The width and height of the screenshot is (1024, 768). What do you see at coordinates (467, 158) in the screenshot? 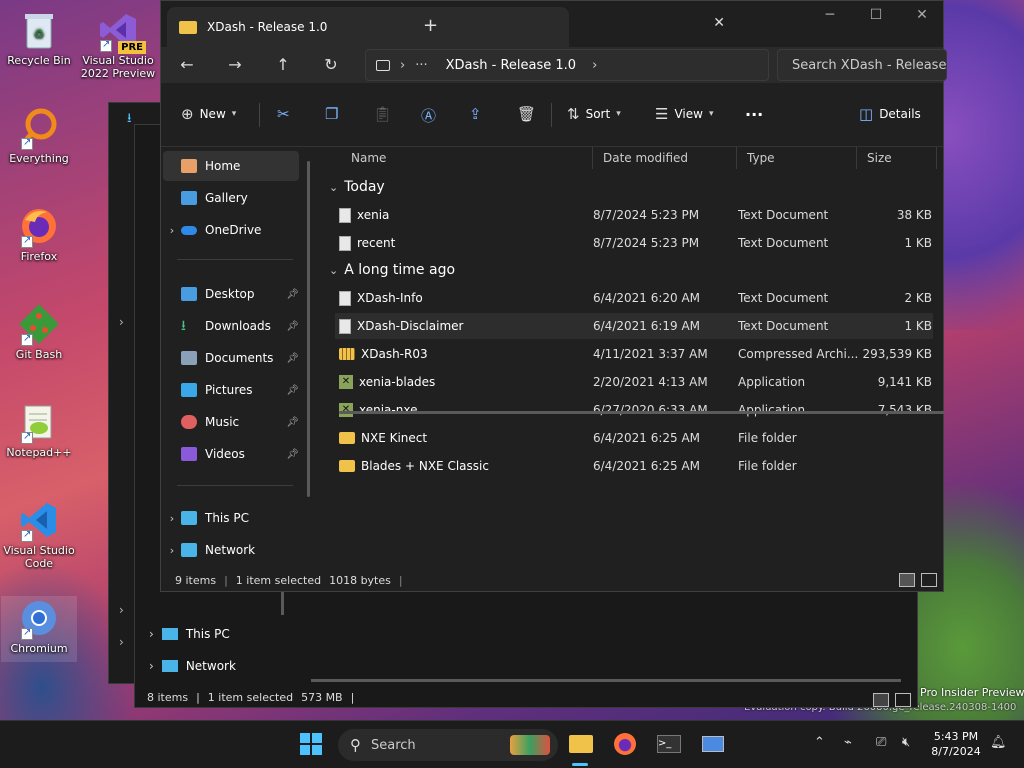
I see `column-header-name: Name` at bounding box center [467, 158].